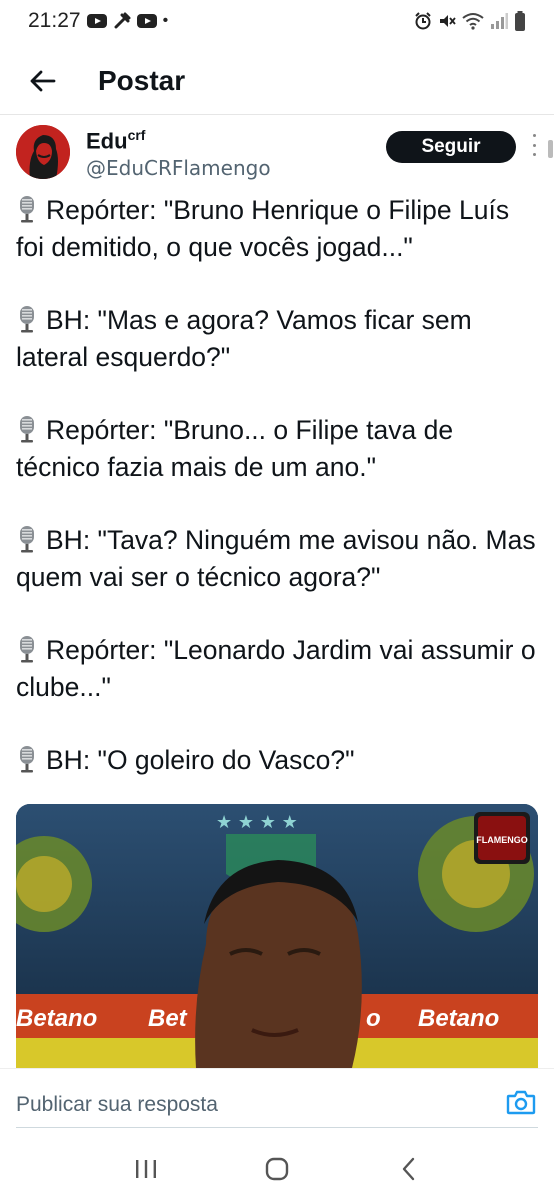  I want to click on more-options-icon, so click(534, 145).